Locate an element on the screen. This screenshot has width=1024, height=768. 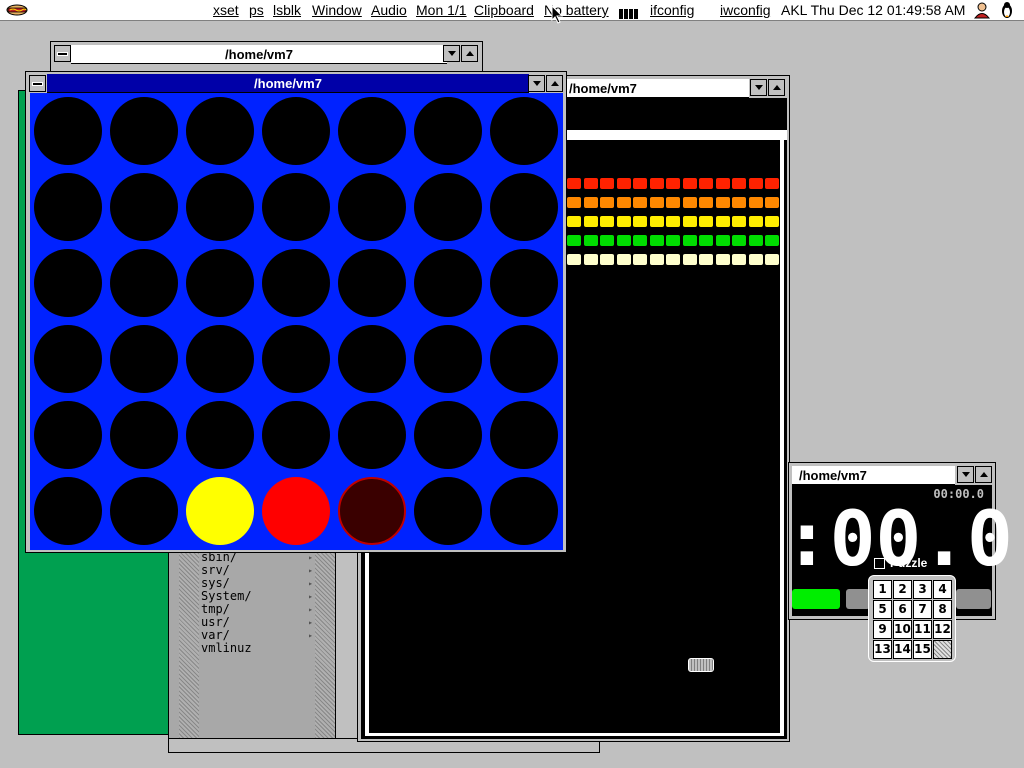
puzzle-title: Puzzle is located at coordinates (909, 563).